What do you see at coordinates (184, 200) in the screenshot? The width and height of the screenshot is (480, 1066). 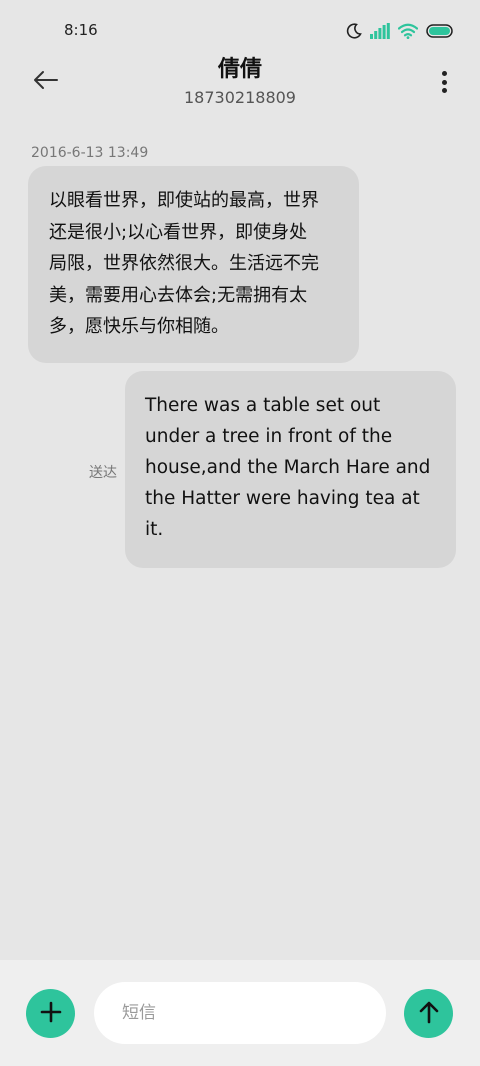 I see `message-line: 以眼看世界，即使站的最高，世界` at bounding box center [184, 200].